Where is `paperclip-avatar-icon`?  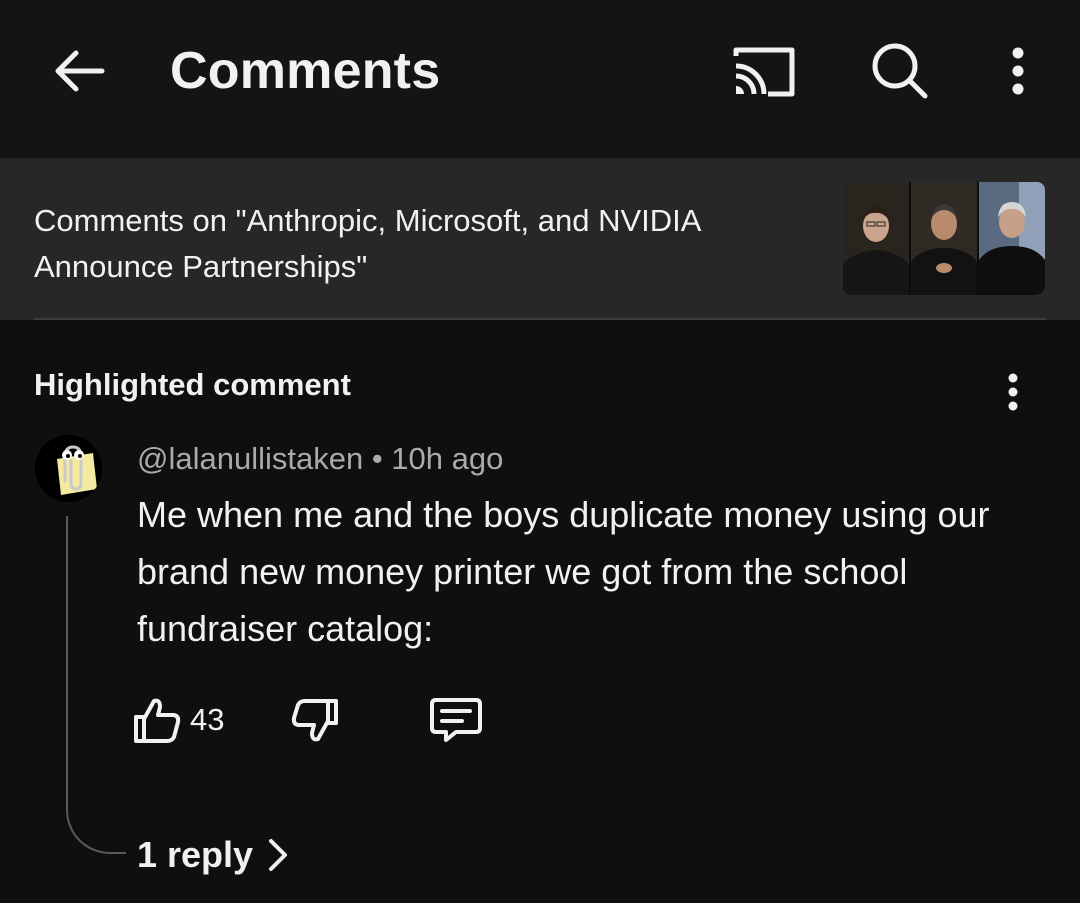
paperclip-avatar-icon is located at coordinates (68, 468).